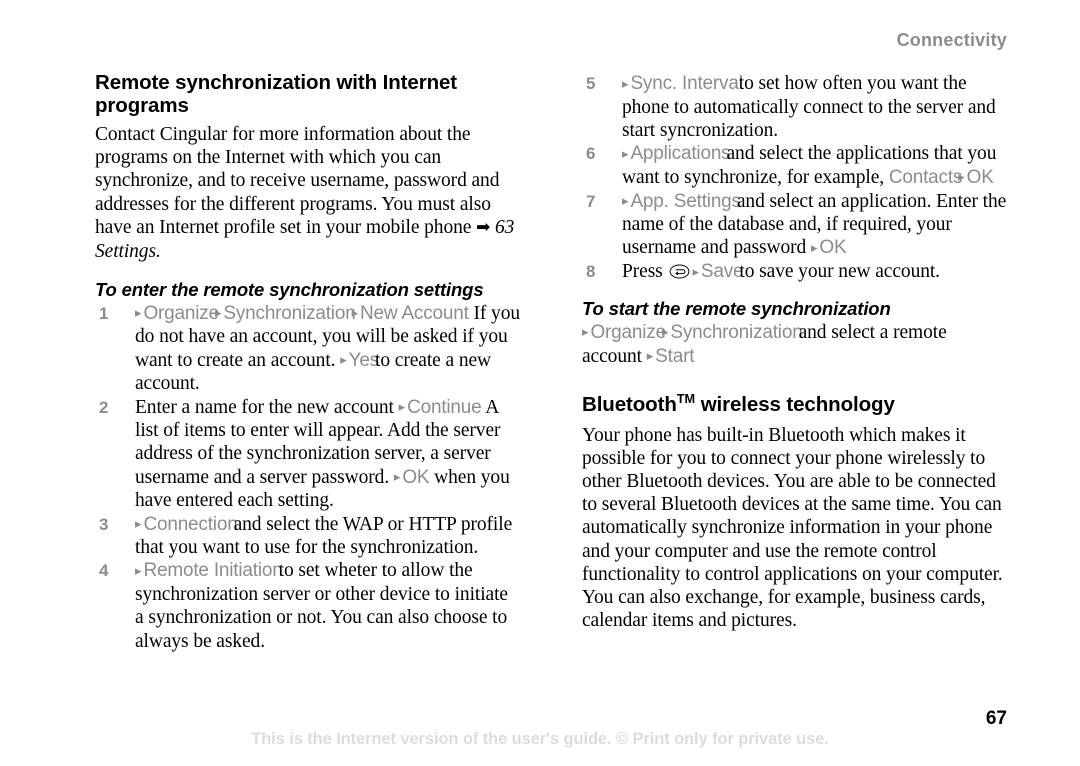 The height and width of the screenshot is (766, 1080). Describe the element at coordinates (686, 399) in the screenshot. I see `trademark-symbol: TM` at that location.